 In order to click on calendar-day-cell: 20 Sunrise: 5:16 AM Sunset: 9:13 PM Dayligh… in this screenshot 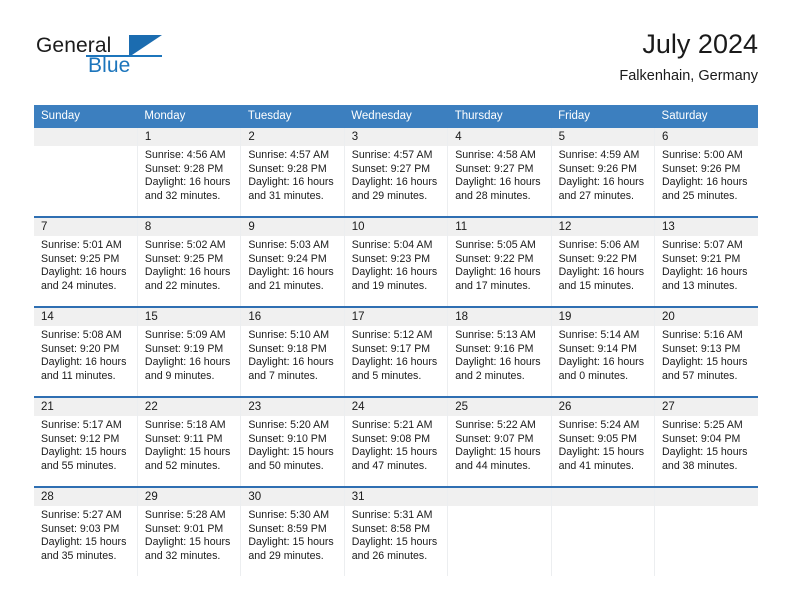, I will do `click(706, 352)`.